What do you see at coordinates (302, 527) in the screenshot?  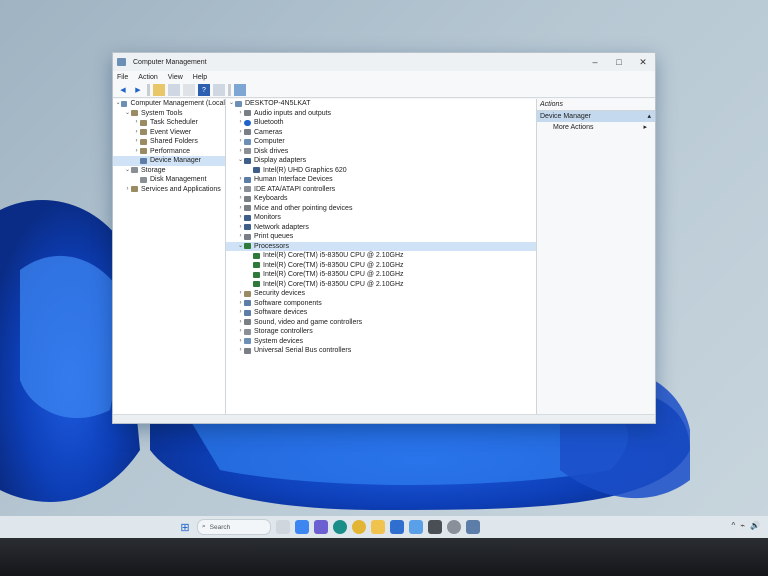 I see `widgets-icon` at bounding box center [302, 527].